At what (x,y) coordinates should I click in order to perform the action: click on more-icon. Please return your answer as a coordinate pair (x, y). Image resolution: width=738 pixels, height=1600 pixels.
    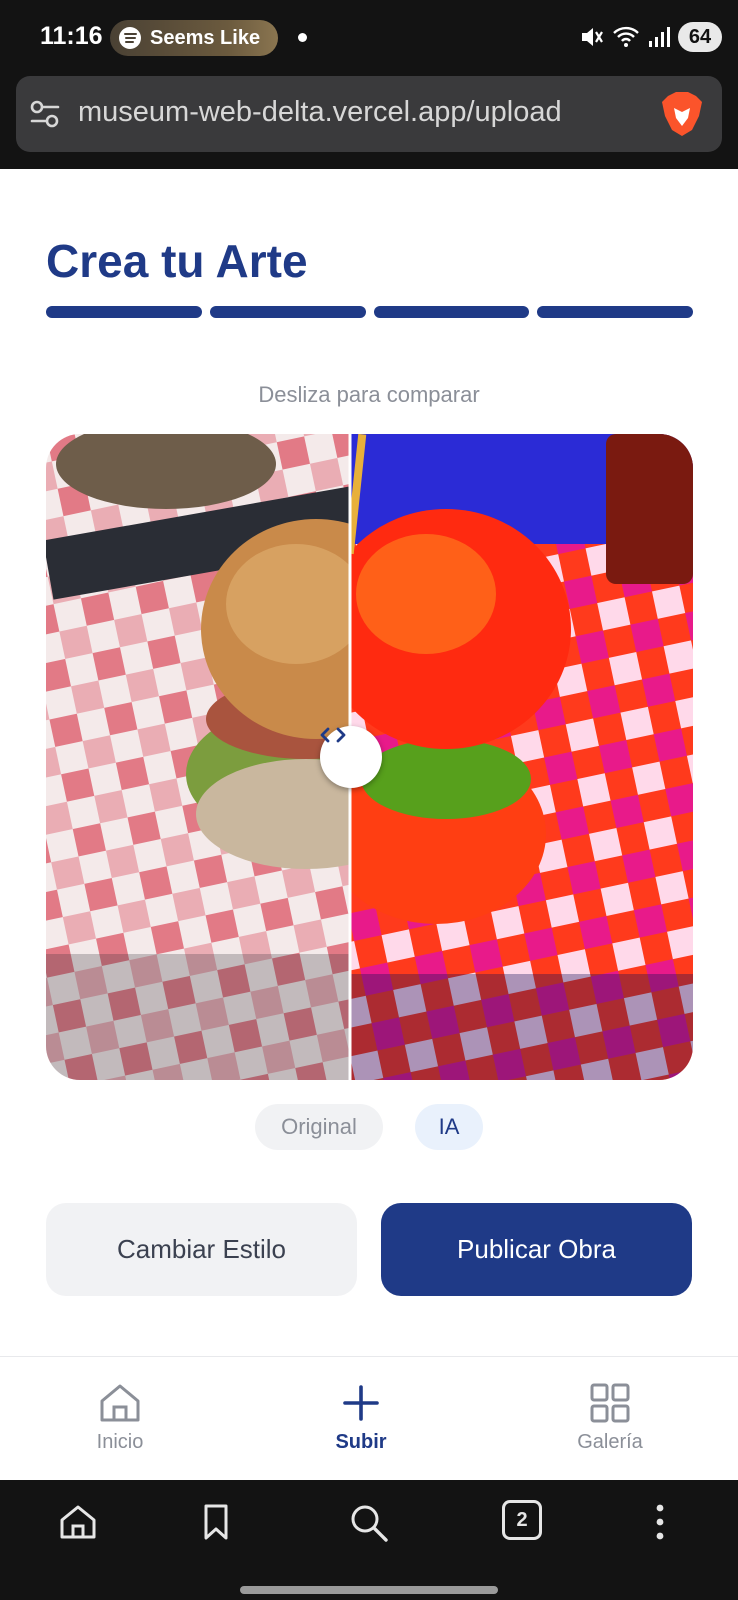
    Looking at the image, I should click on (660, 1522).